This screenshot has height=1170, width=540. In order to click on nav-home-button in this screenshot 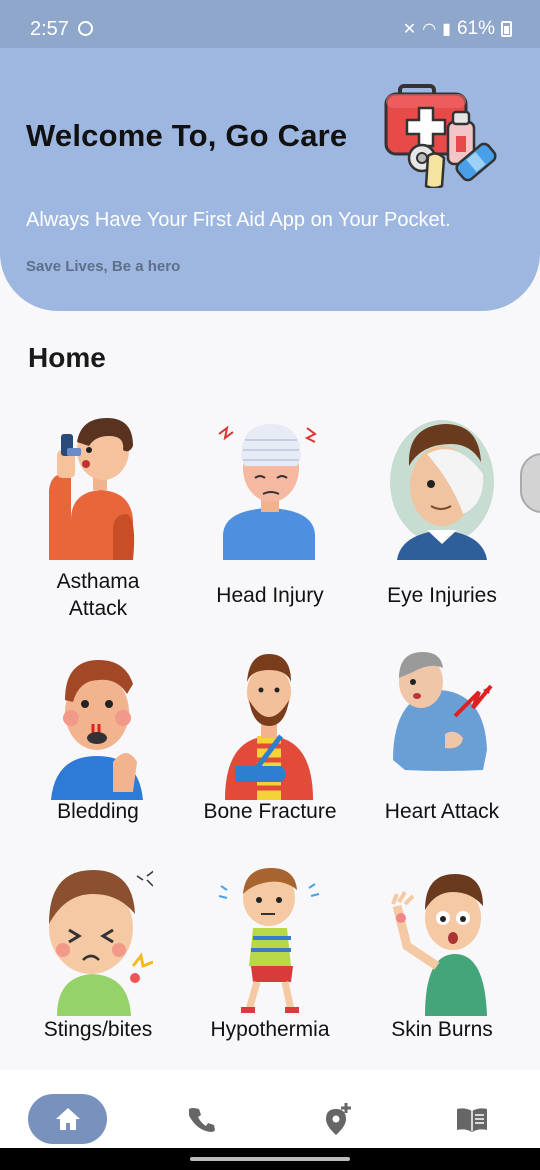, I will do `click(67, 1119)`.